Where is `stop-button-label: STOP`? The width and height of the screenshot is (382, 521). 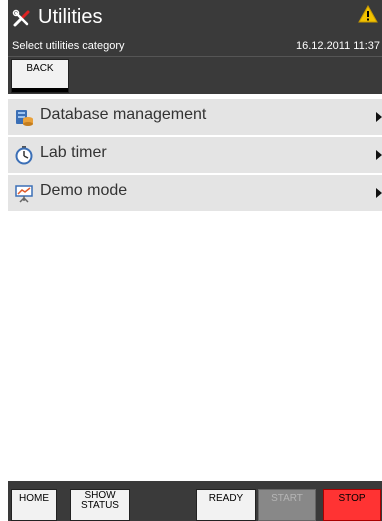 stop-button-label: STOP is located at coordinates (352, 498).